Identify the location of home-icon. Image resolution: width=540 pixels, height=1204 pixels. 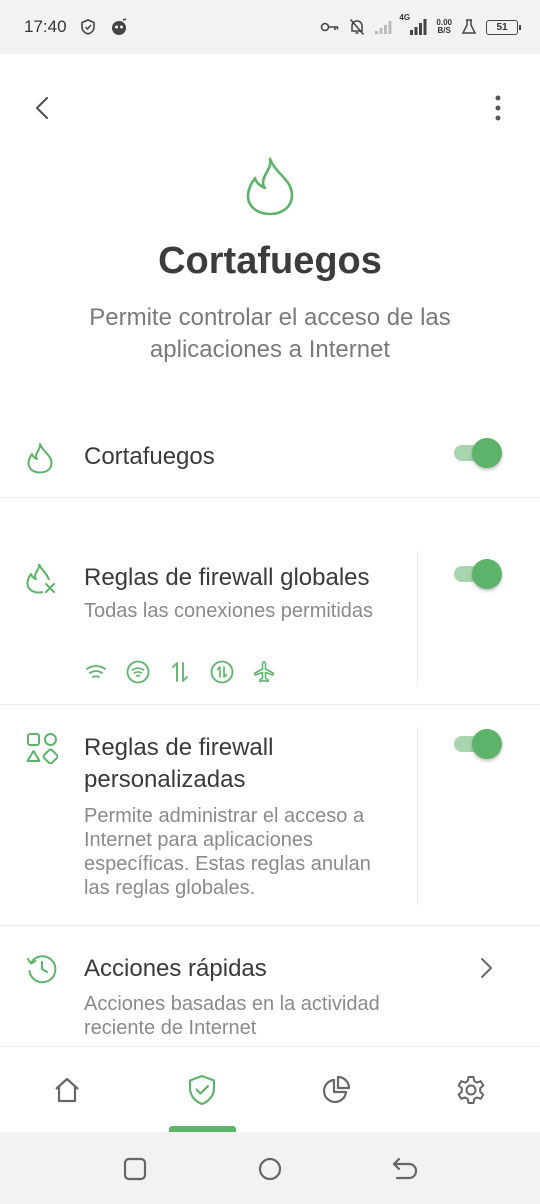
(67, 1090).